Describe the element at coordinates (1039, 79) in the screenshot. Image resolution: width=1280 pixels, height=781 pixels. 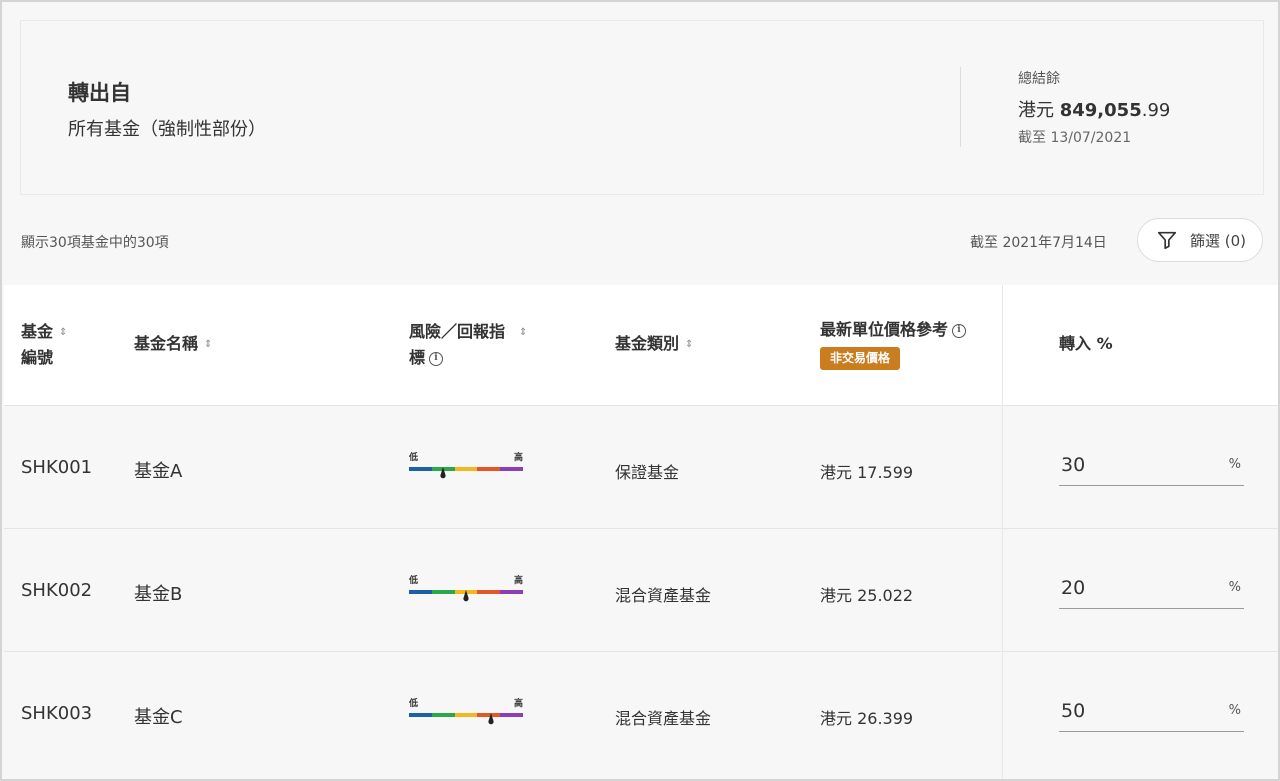
I see `total-balance-label: 總結餘` at that location.